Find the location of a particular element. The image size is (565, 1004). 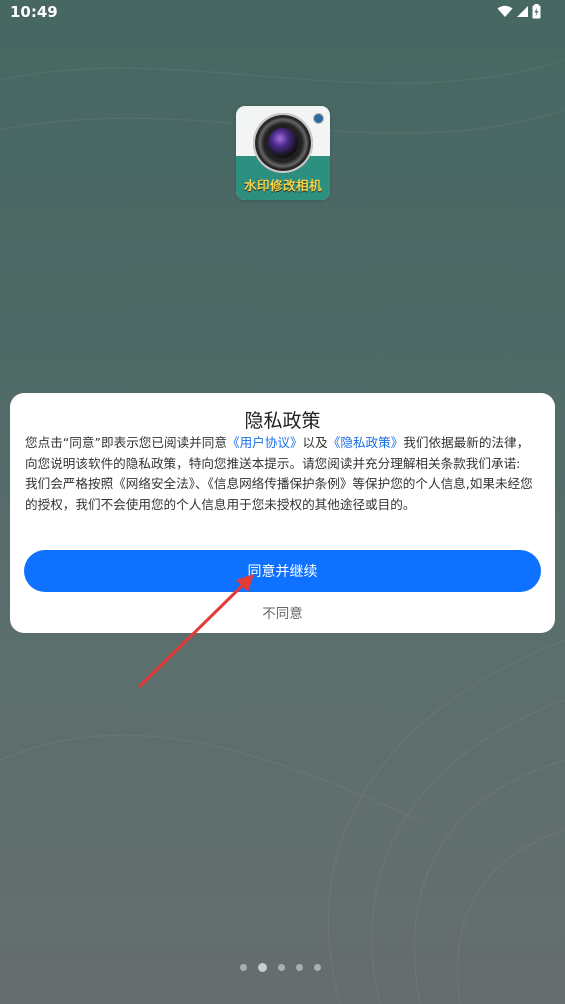

app-icon-label: 水印修改相机 is located at coordinates (282, 185).